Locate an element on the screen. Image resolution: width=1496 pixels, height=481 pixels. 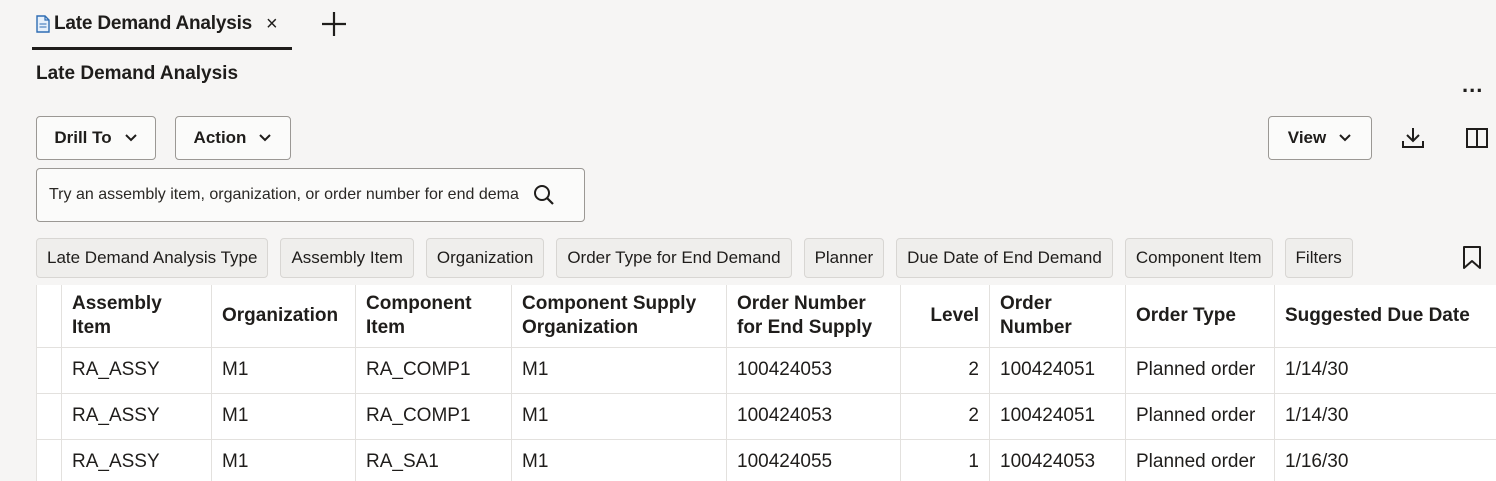
chip-organization: Organization is located at coordinates (485, 258).